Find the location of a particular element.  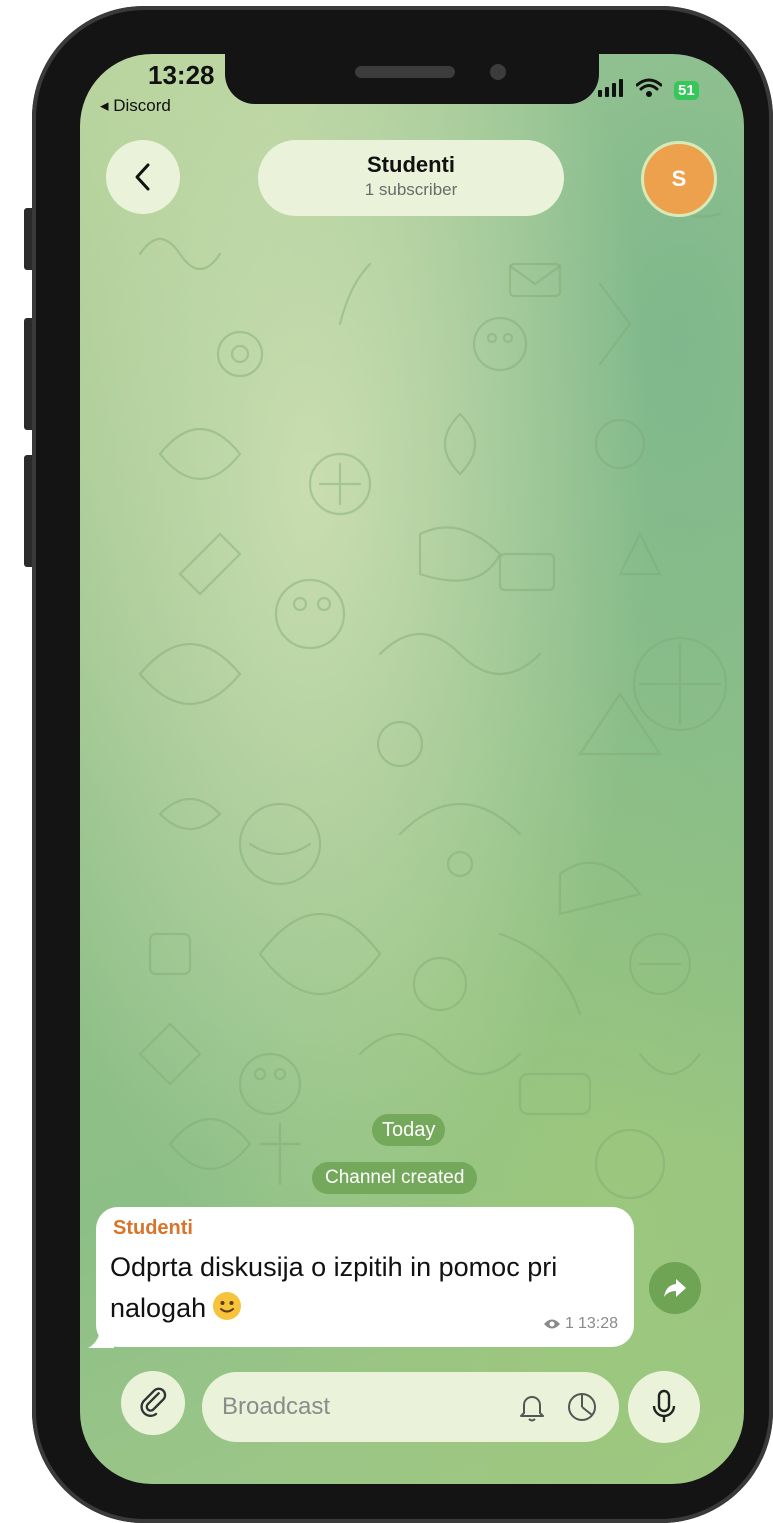

service-message: Channel created is located at coordinates (395, 1178).